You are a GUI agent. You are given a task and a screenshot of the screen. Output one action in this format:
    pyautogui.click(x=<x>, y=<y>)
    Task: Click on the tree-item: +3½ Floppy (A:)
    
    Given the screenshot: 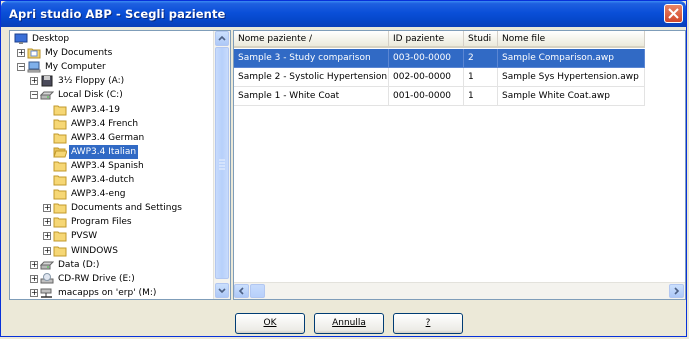 What is the action you would take?
    pyautogui.click(x=112, y=81)
    